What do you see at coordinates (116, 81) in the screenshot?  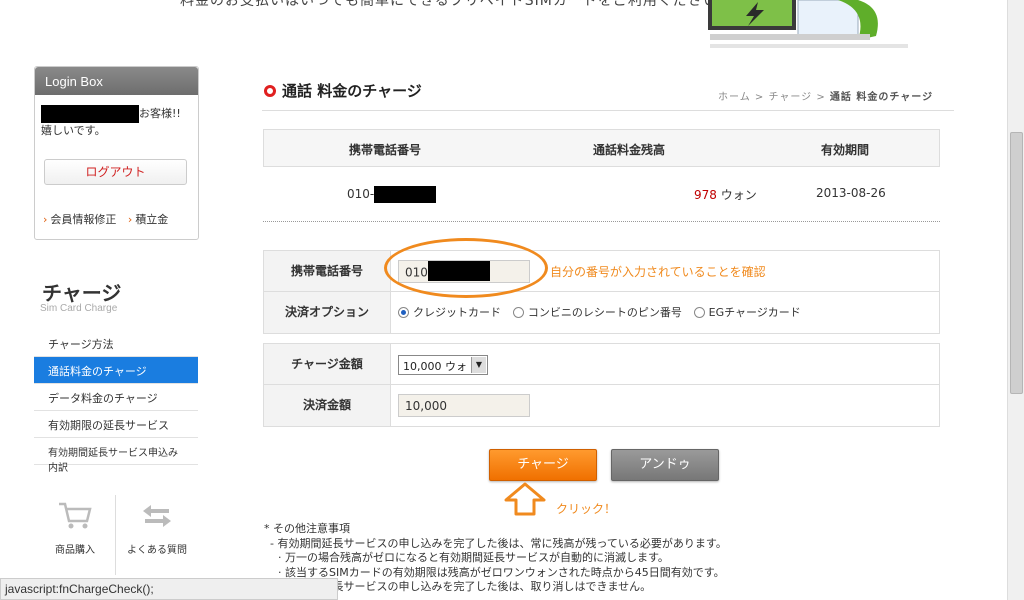 I see `login-box-title: Login Box` at bounding box center [116, 81].